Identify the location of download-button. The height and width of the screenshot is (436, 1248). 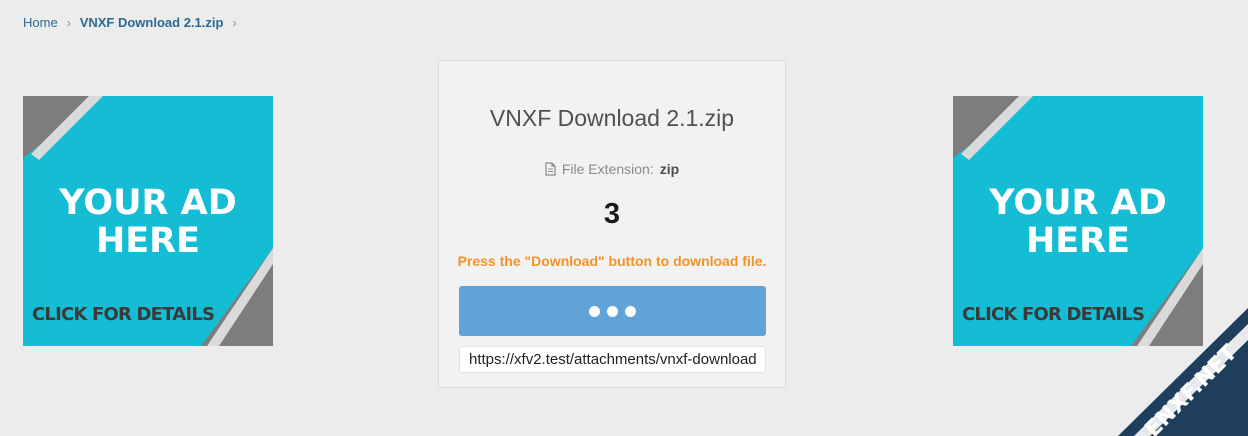
(612, 311).